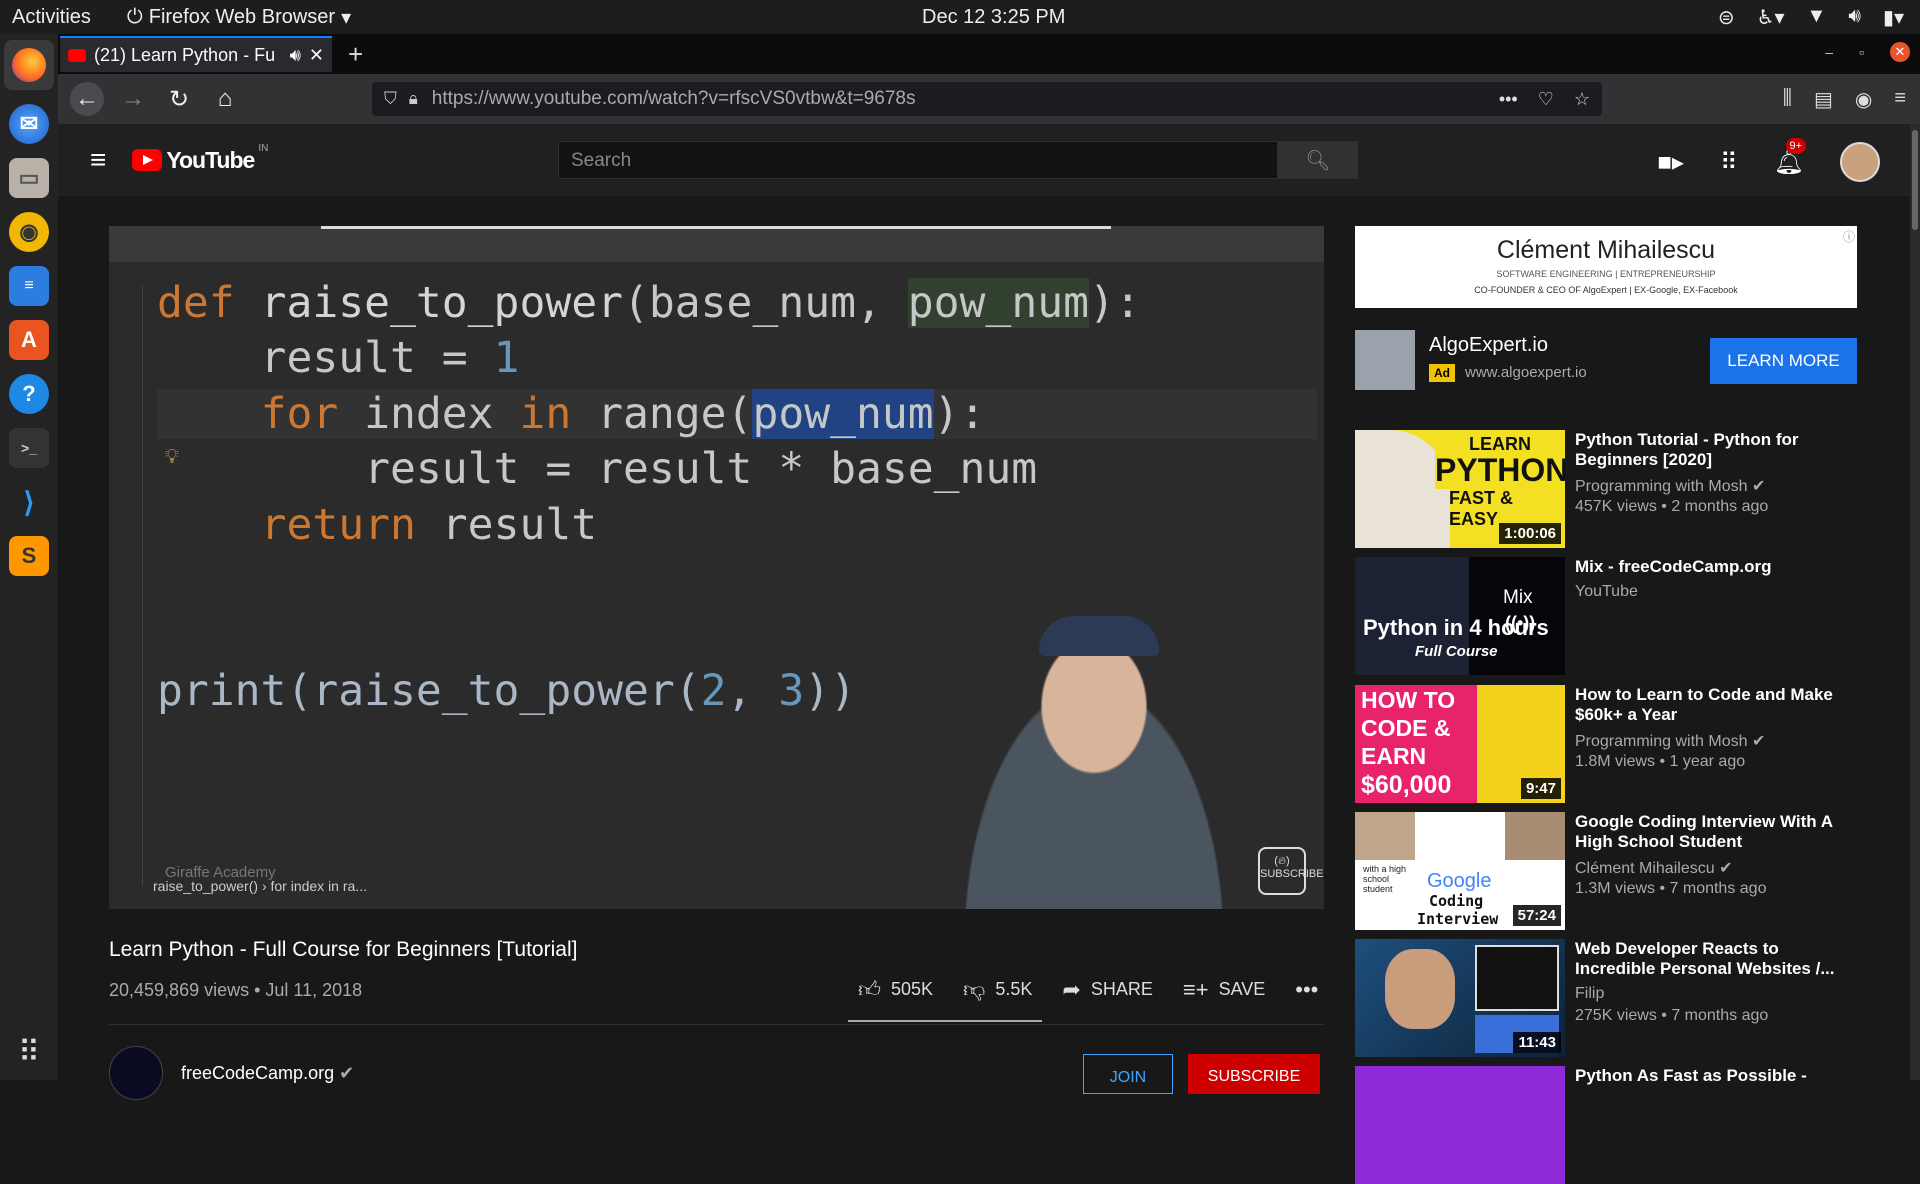 This screenshot has width=1920, height=1184. What do you see at coordinates (29, 556) in the screenshot?
I see `sublime-icon: S` at bounding box center [29, 556].